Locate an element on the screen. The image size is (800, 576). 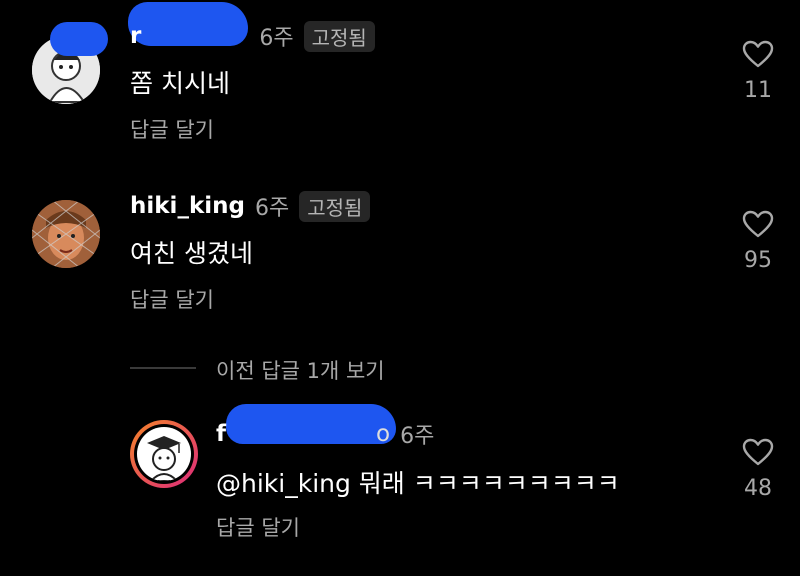
graduation-cap-avatar-icon is located at coordinates (164, 454).